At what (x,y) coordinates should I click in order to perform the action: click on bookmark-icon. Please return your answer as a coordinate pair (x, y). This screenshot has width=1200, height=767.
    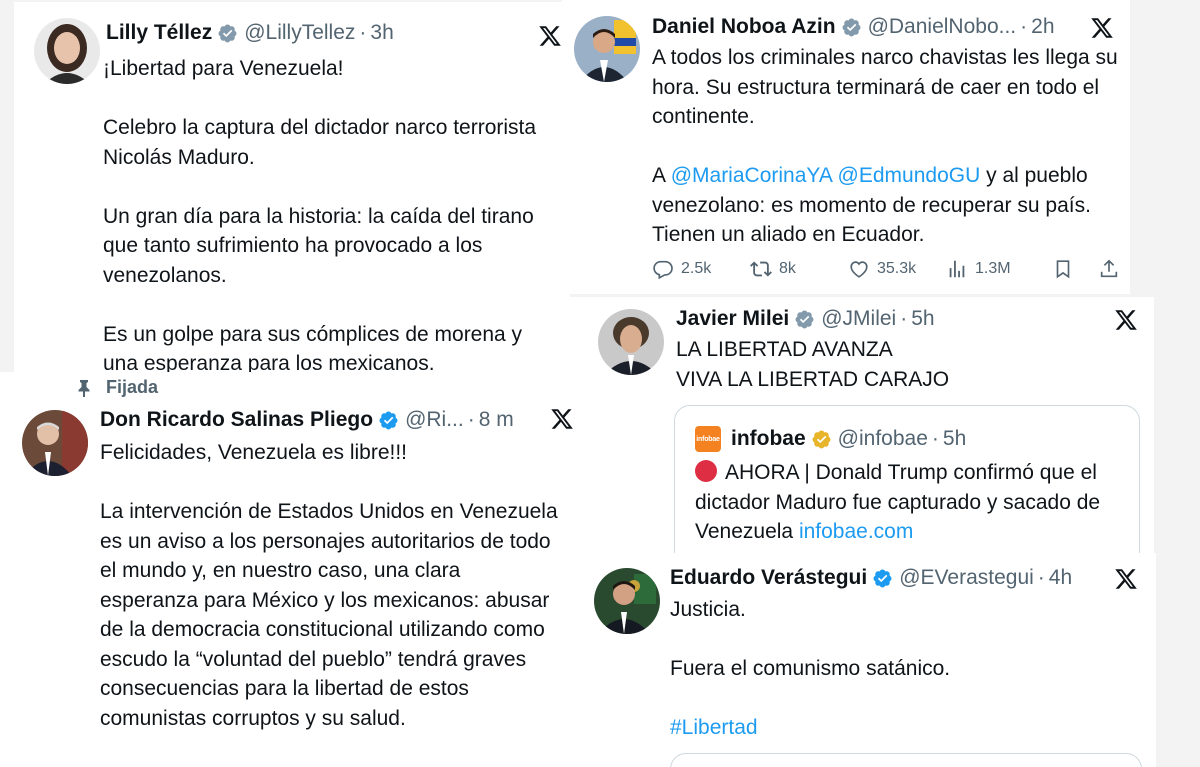
    Looking at the image, I should click on (1063, 269).